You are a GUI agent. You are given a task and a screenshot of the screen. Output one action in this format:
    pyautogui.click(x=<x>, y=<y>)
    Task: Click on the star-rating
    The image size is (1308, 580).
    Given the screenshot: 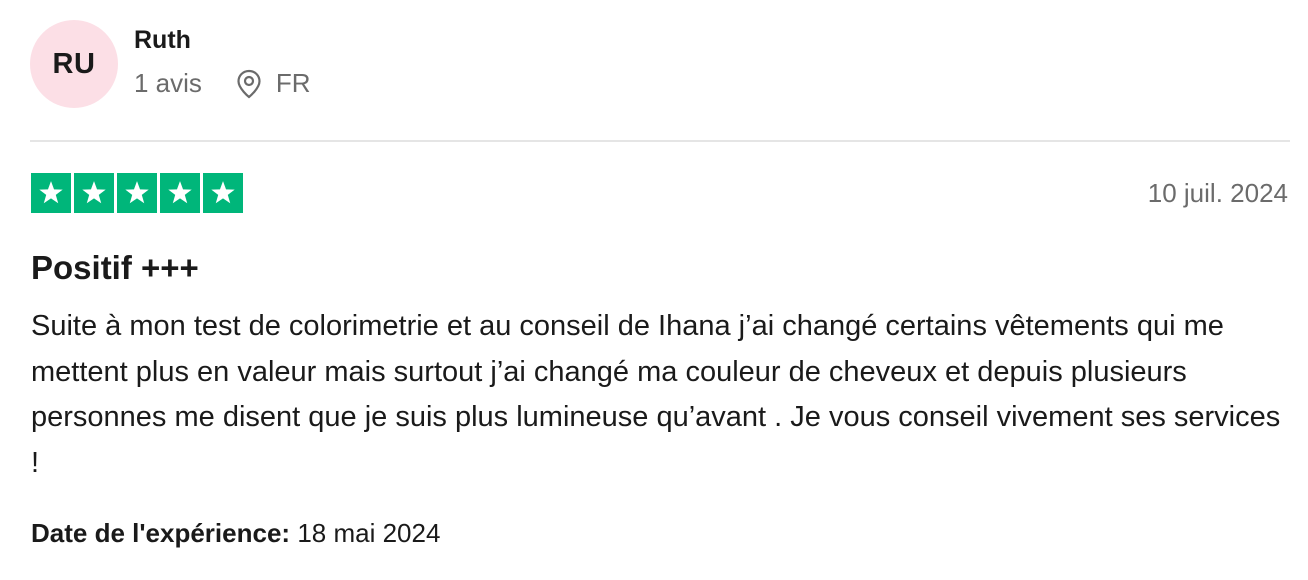 What is the action you would take?
    pyautogui.click(x=137, y=193)
    